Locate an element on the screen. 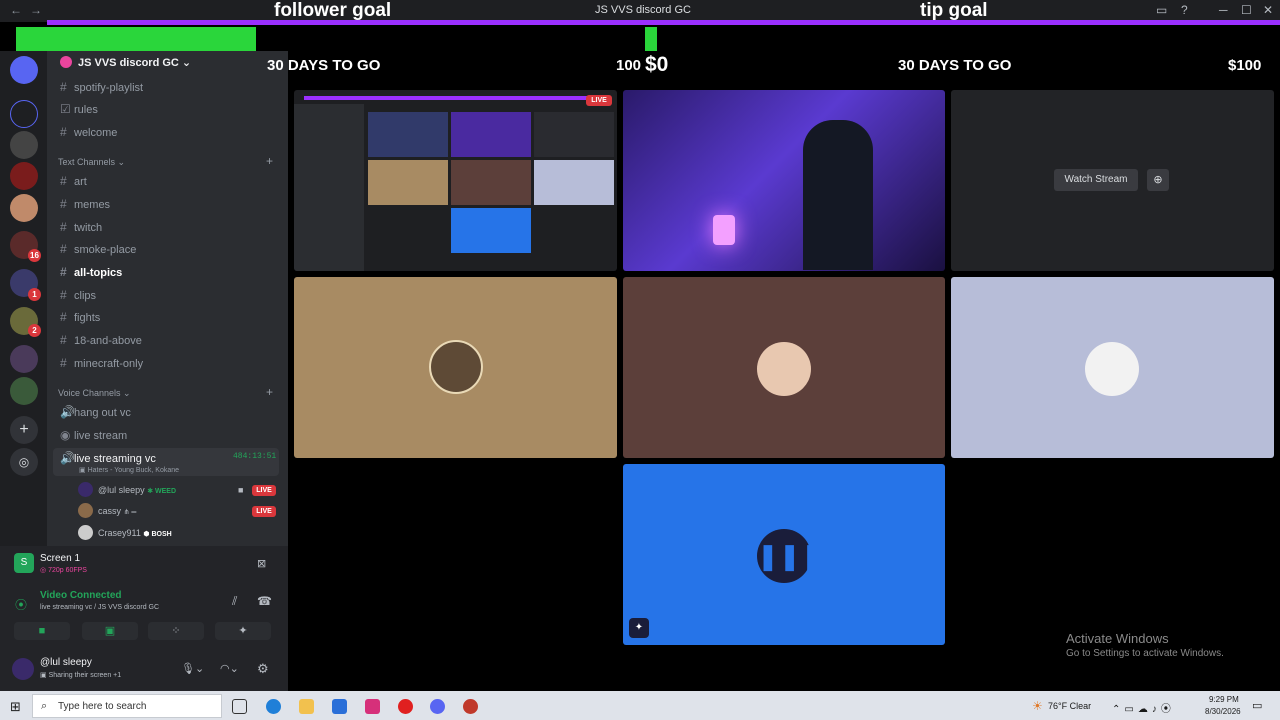  popout-icon: ⊕ is located at coordinates (1158, 180).